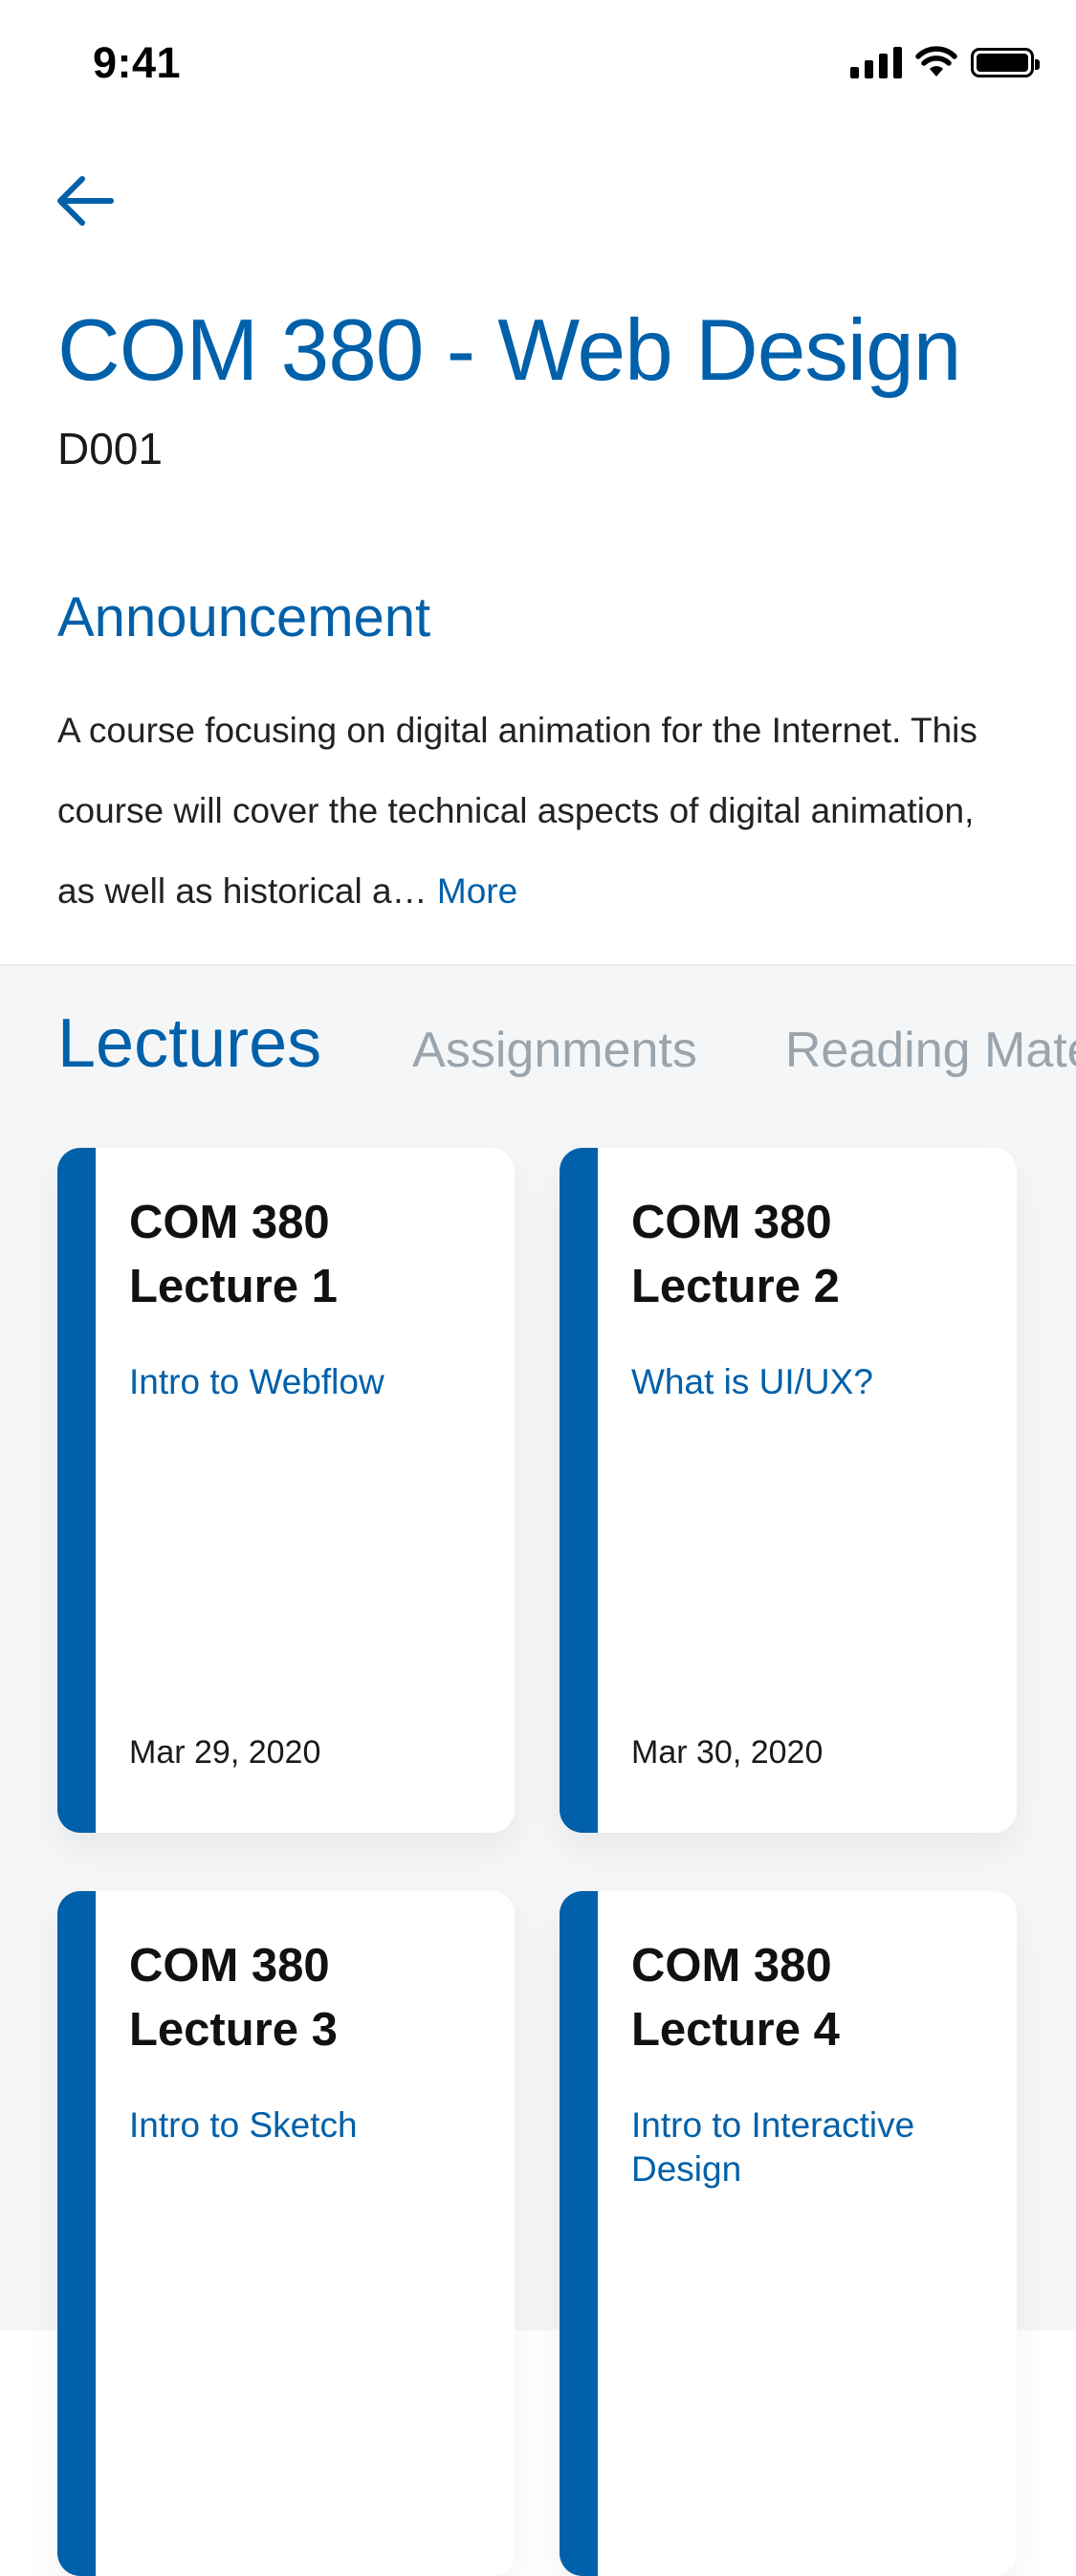  I want to click on lecture-number: Lecture 4, so click(735, 2030).